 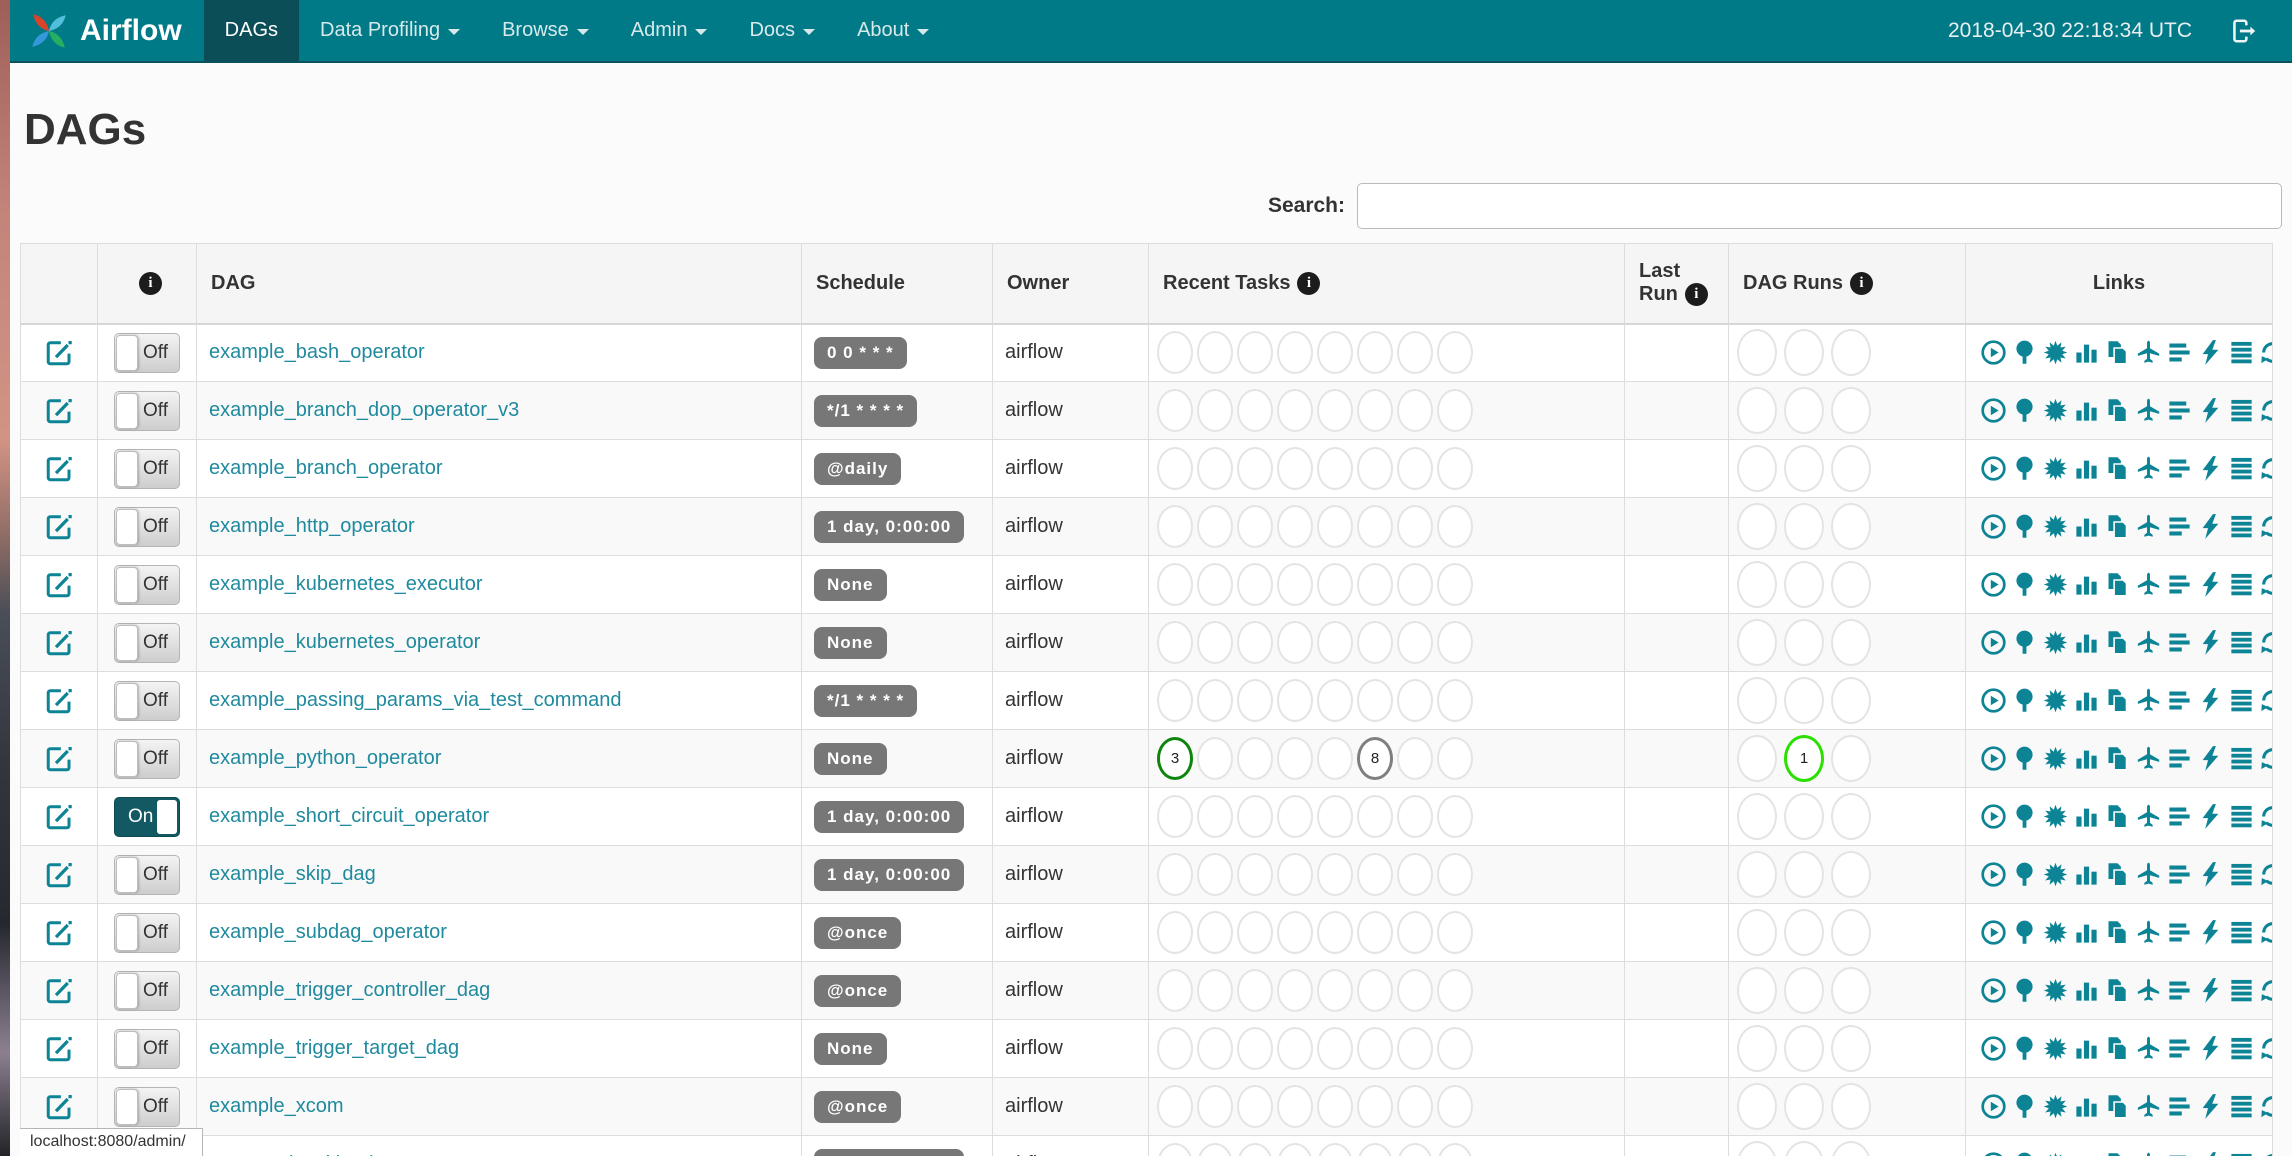 I want to click on task-state-circle-queued: 8, so click(x=1375, y=758).